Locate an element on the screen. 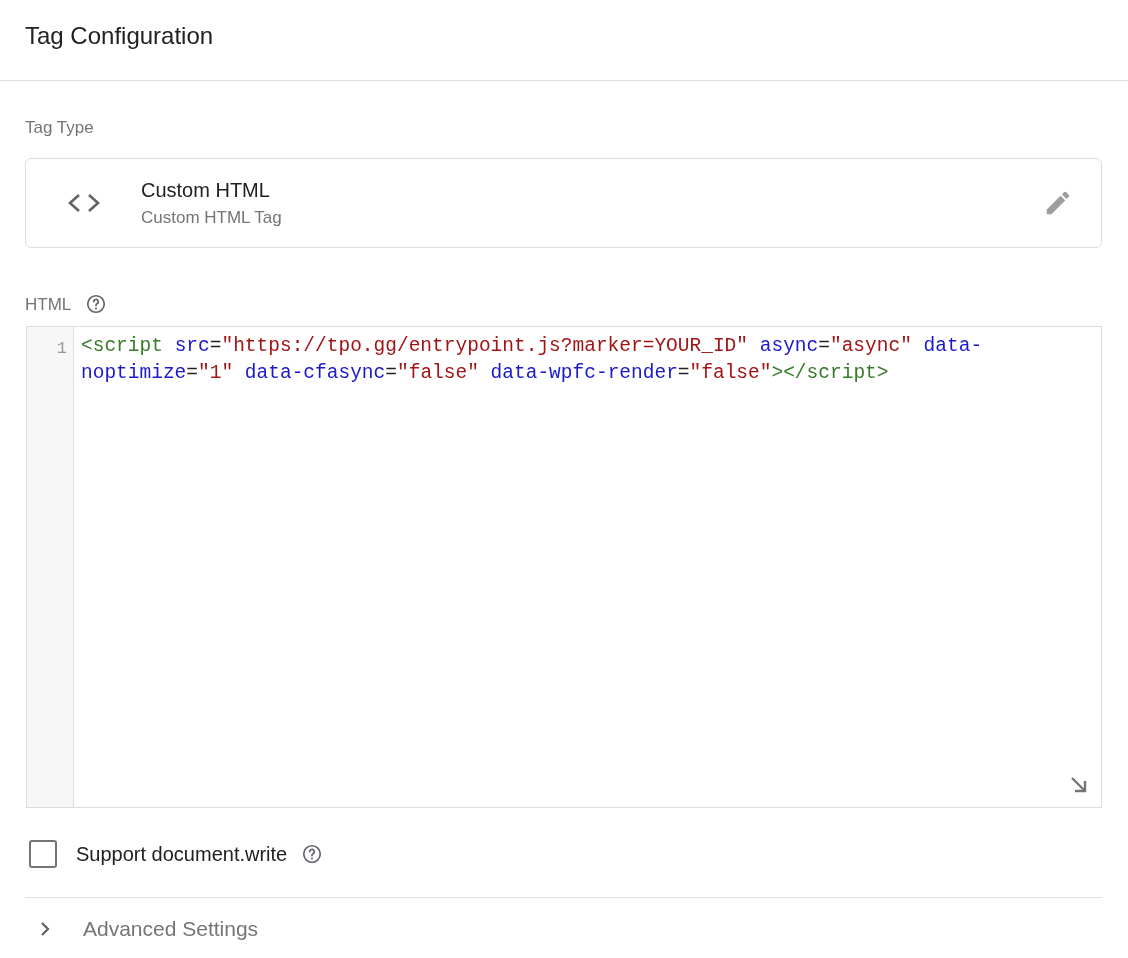  section-label: Tag Type is located at coordinates (59, 128).